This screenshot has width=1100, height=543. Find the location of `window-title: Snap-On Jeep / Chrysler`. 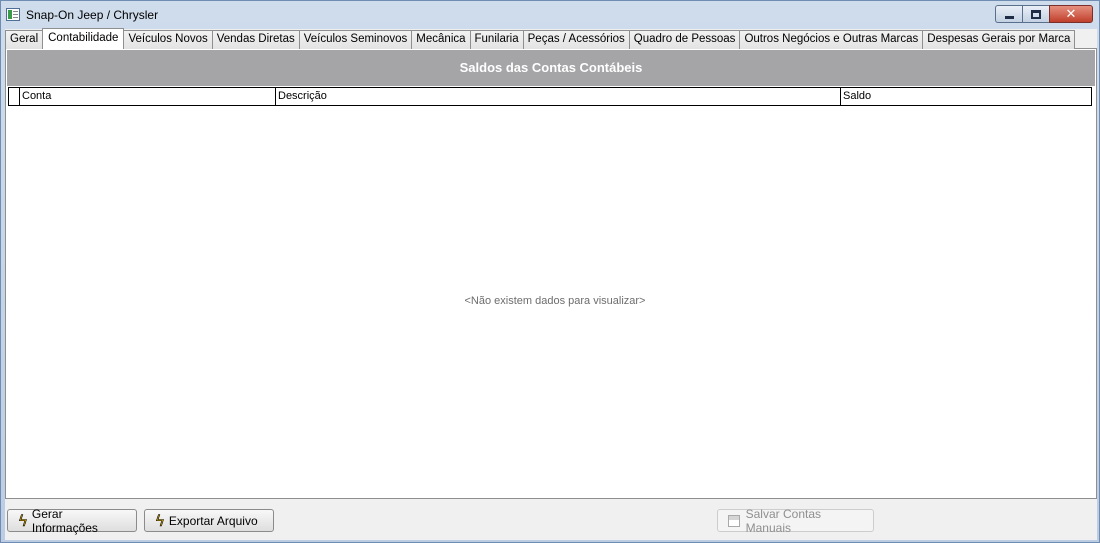

window-title: Snap-On Jeep / Chrysler is located at coordinates (92, 15).